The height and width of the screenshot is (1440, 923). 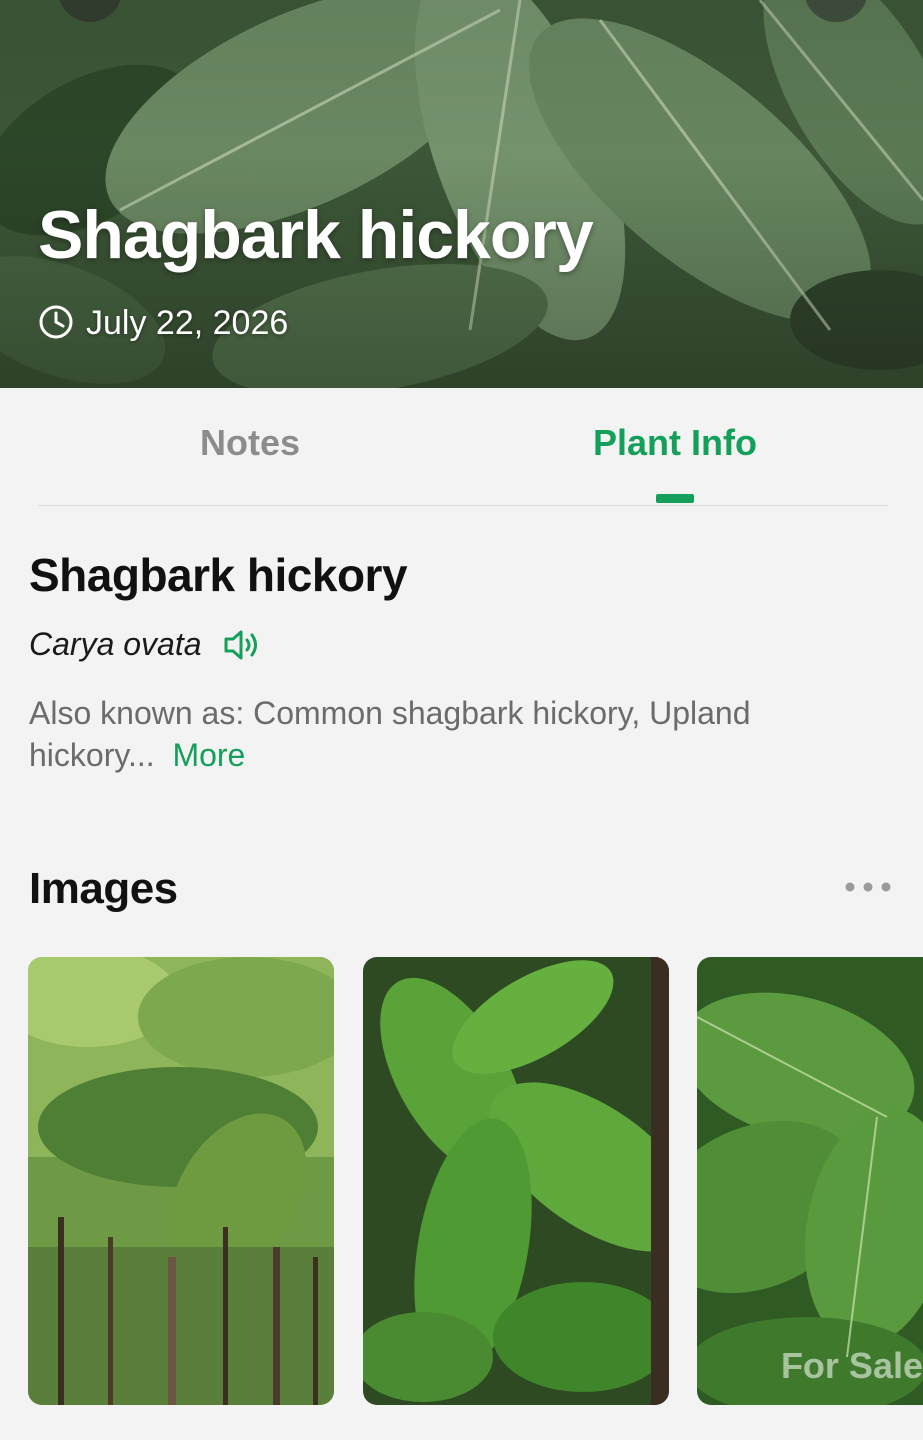 I want to click on more-dots-icon, so click(x=868, y=887).